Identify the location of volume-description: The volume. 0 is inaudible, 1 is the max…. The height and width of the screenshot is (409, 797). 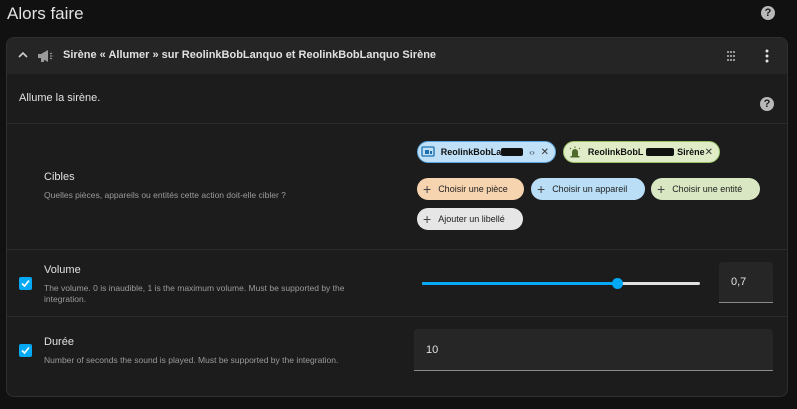
(194, 293).